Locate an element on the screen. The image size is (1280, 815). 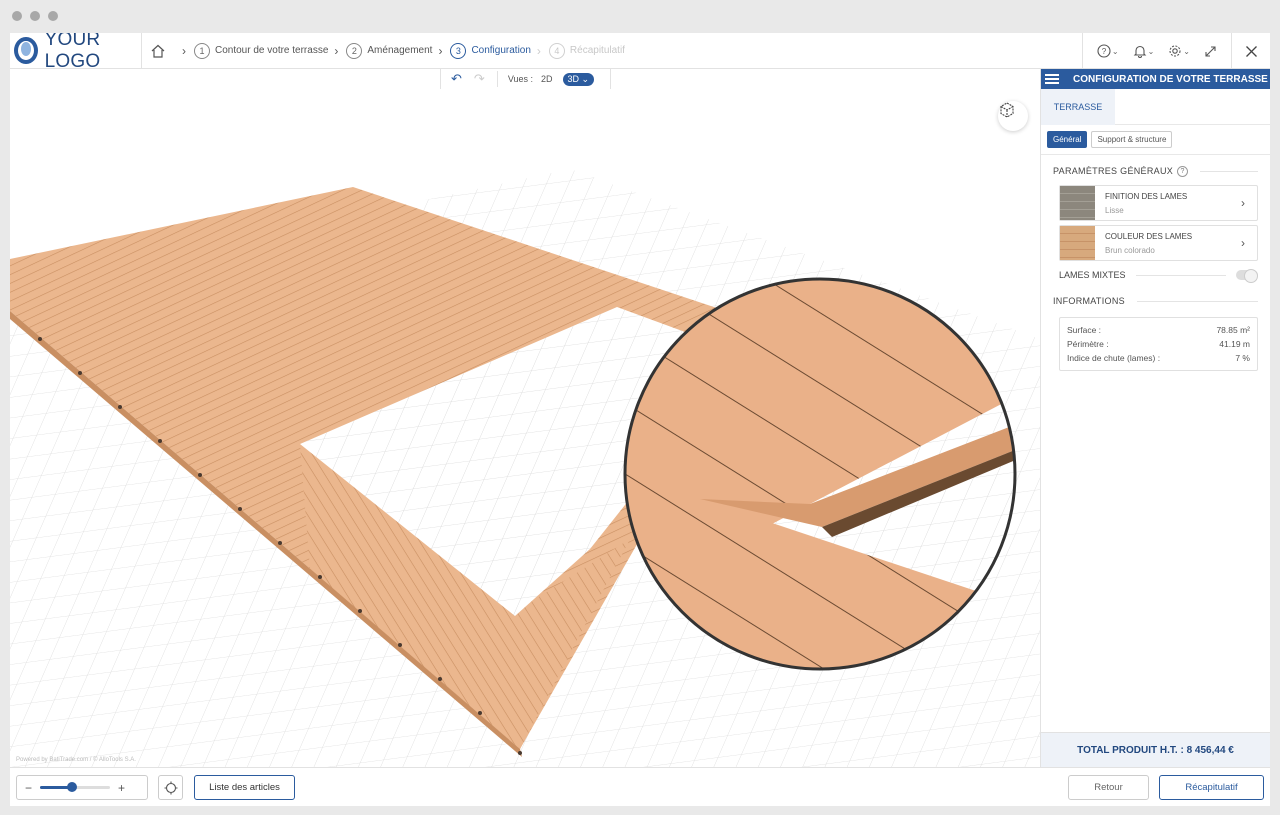
info-value: 7 % is located at coordinates (1242, 358).